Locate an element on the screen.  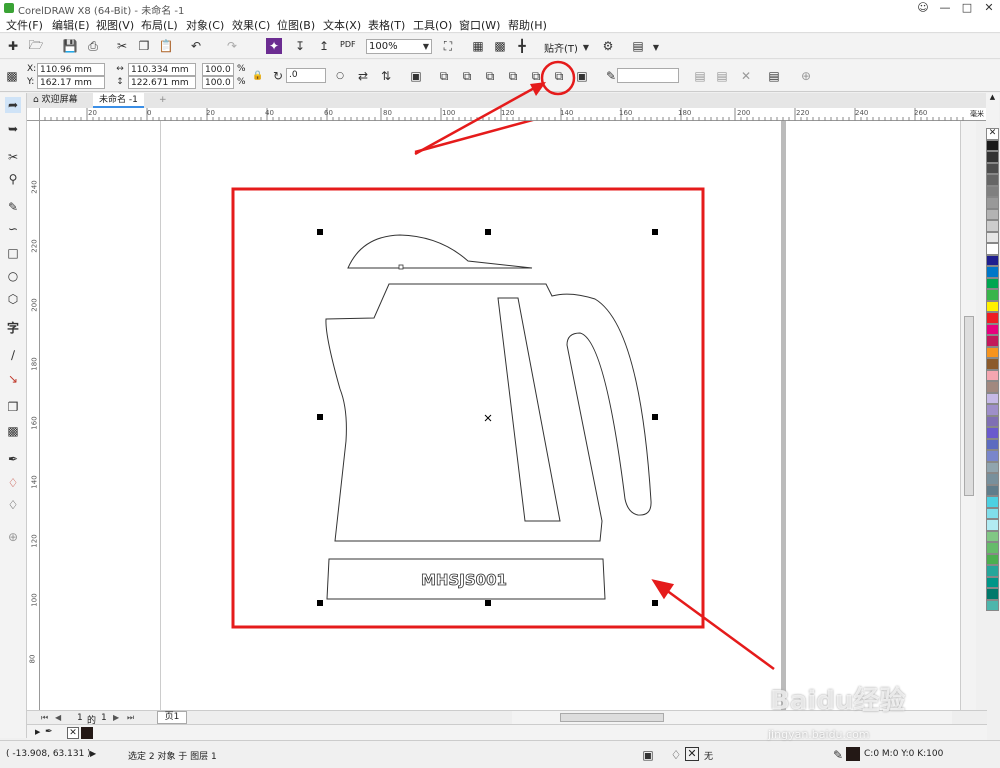
handle-top is located at coordinates (488, 232).